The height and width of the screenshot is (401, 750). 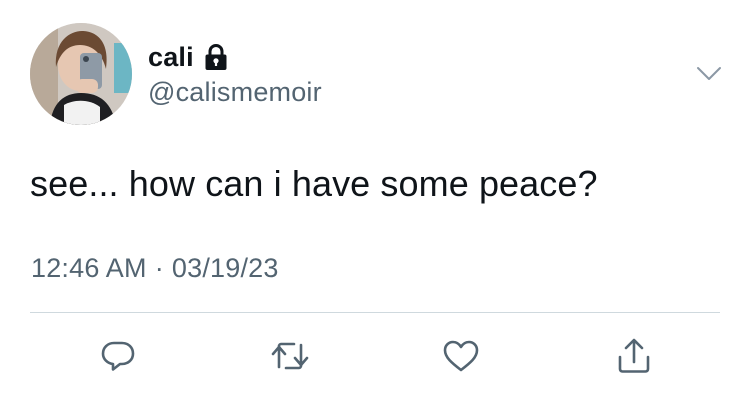 What do you see at coordinates (235, 92) in the screenshot?
I see `author-handle: @calismemoir` at bounding box center [235, 92].